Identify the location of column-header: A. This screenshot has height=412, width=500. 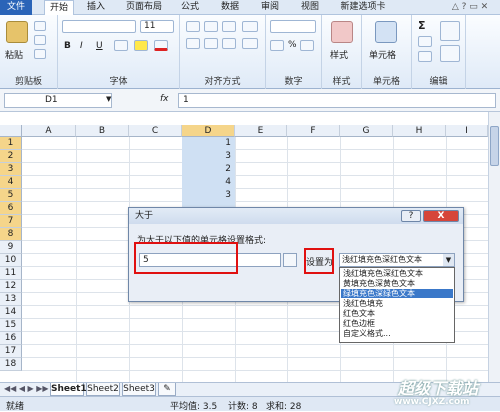
(49, 131).